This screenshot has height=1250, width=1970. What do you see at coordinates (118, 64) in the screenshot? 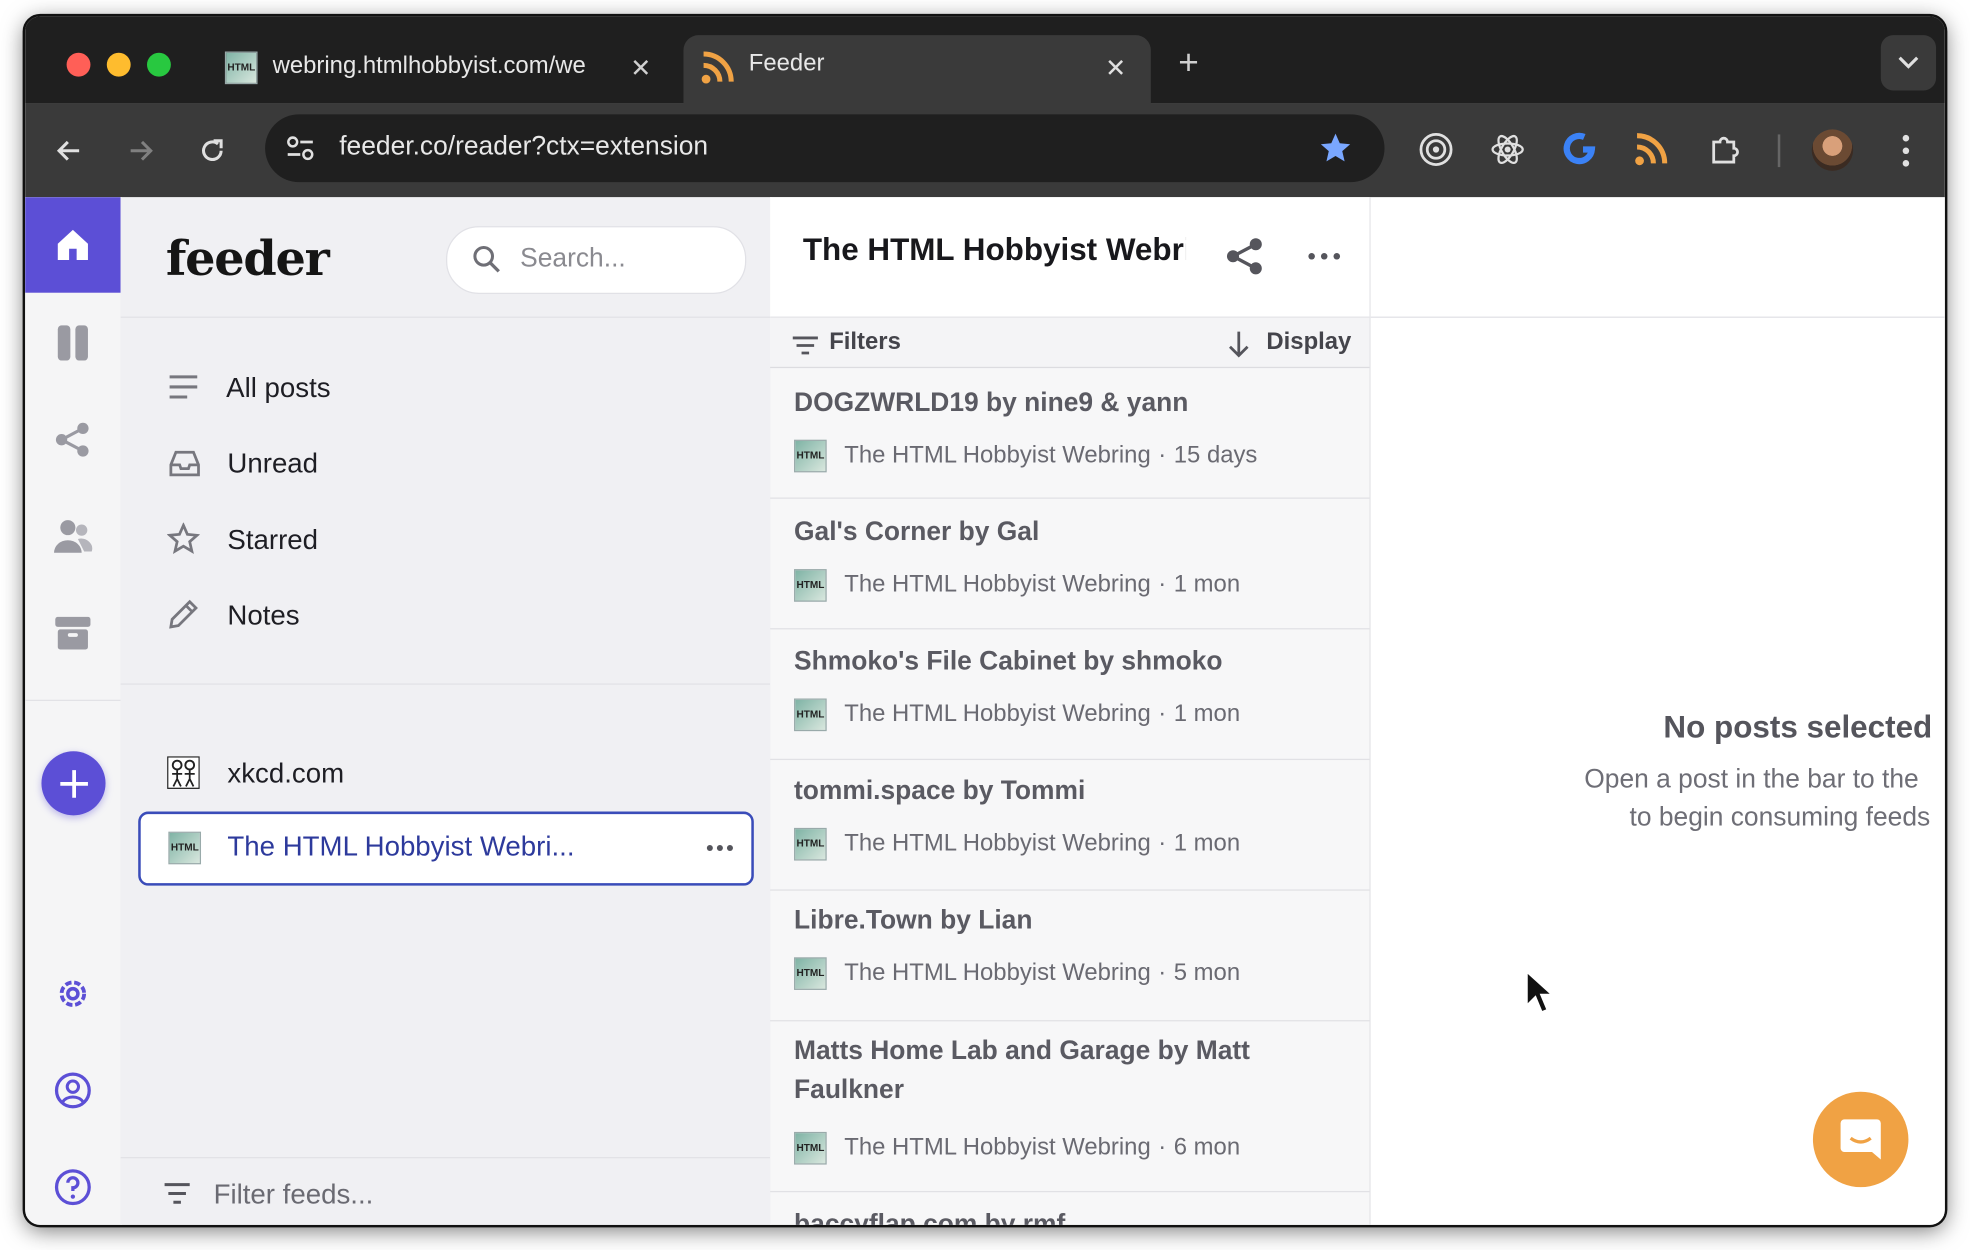
I see `minimize-window-button` at bounding box center [118, 64].